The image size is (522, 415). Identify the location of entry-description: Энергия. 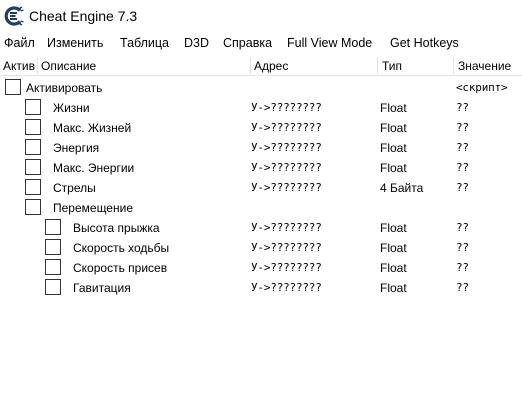
(76, 148).